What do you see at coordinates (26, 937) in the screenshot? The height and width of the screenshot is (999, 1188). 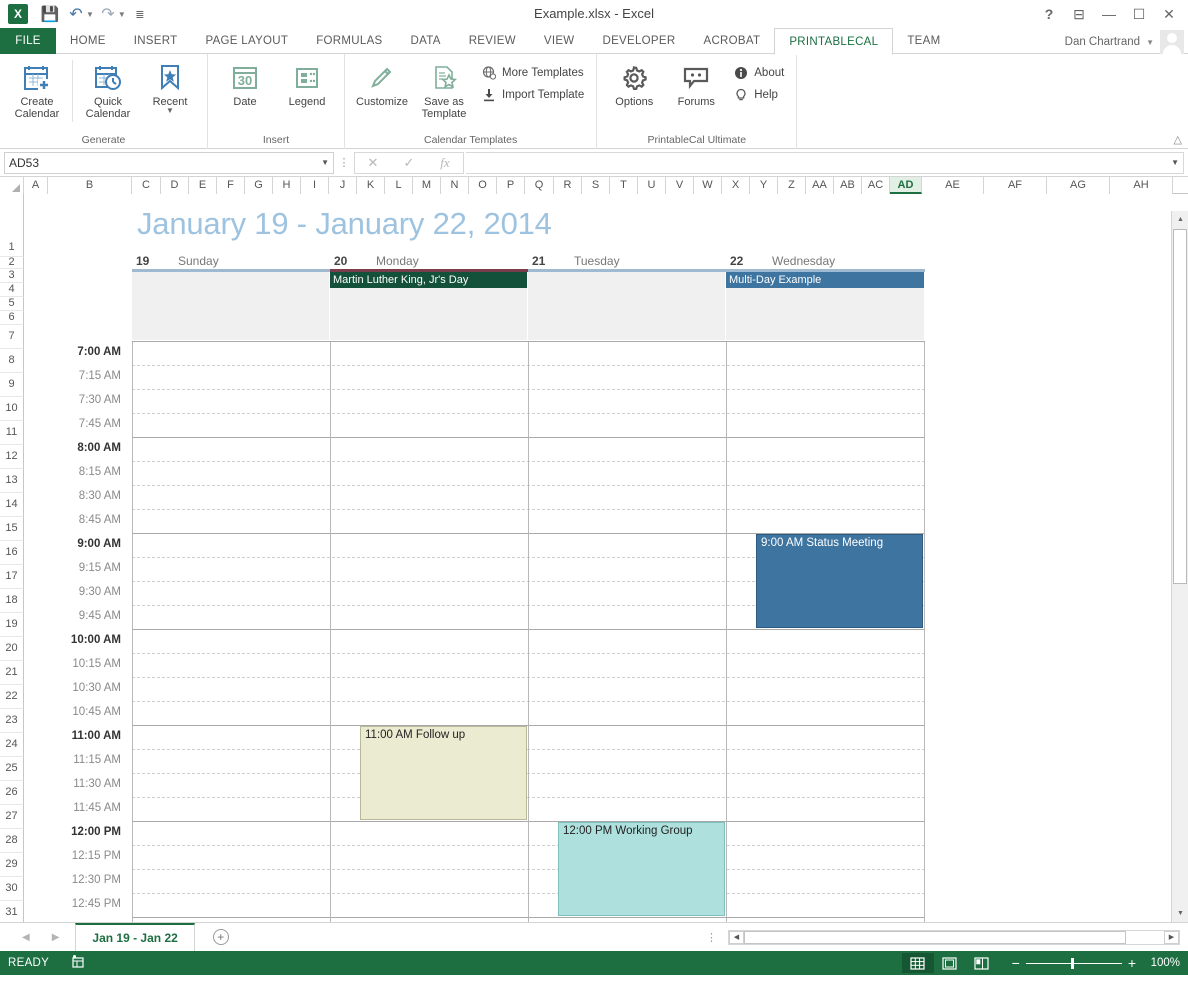 I see `prev-sheet-icon: ◀` at bounding box center [26, 937].